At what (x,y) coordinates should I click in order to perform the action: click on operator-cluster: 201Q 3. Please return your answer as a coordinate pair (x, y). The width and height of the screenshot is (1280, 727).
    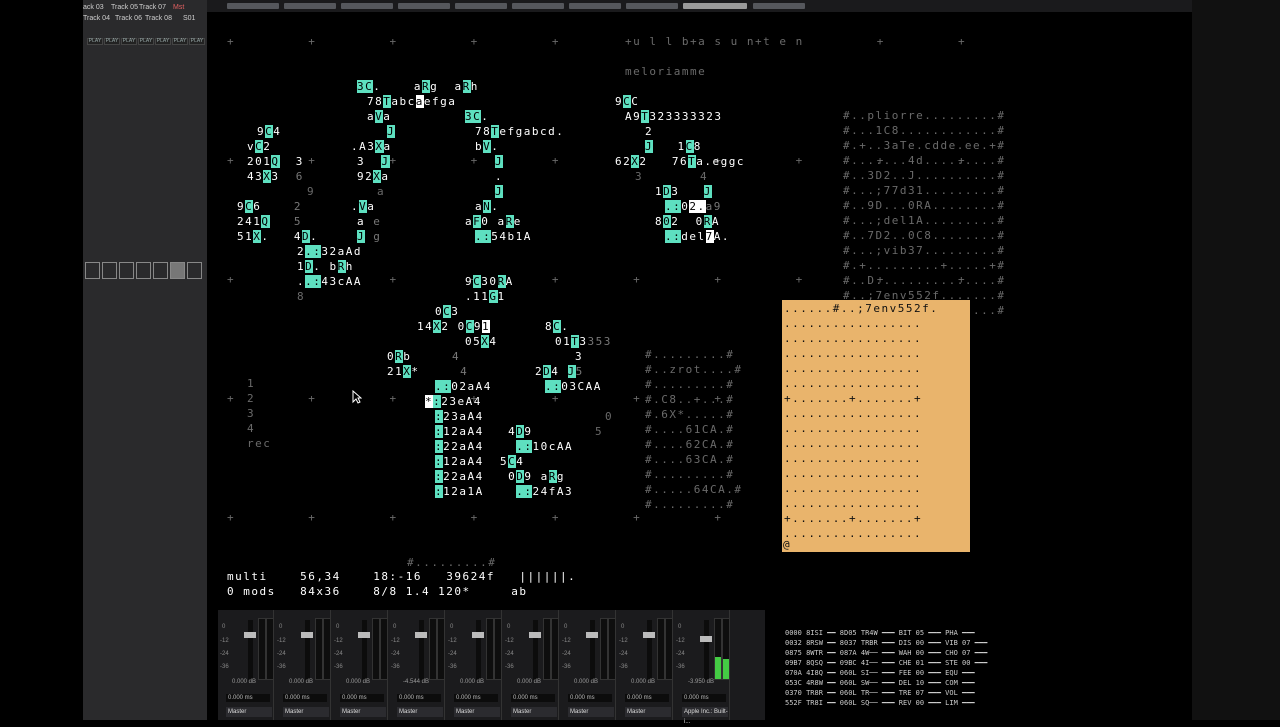
    Looking at the image, I should click on (275, 161).